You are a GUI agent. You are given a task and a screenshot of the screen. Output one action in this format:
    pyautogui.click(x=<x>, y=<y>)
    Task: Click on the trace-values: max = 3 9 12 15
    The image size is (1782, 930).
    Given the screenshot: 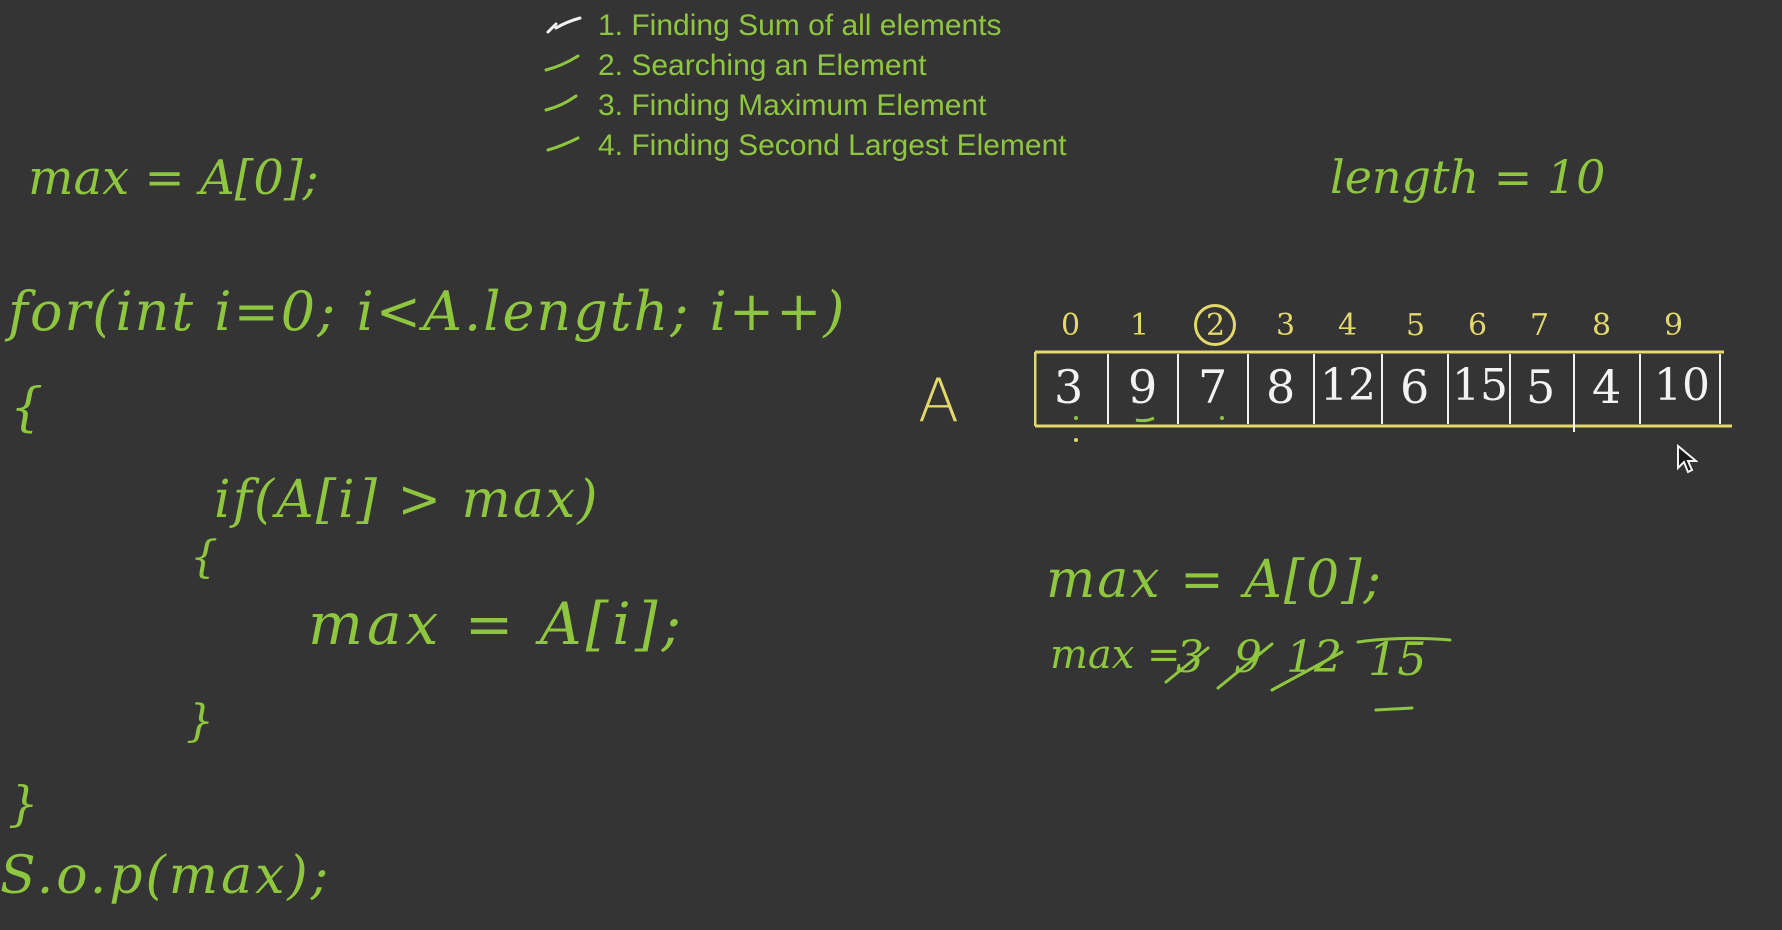 What is the action you would take?
    pyautogui.click(x=1260, y=672)
    